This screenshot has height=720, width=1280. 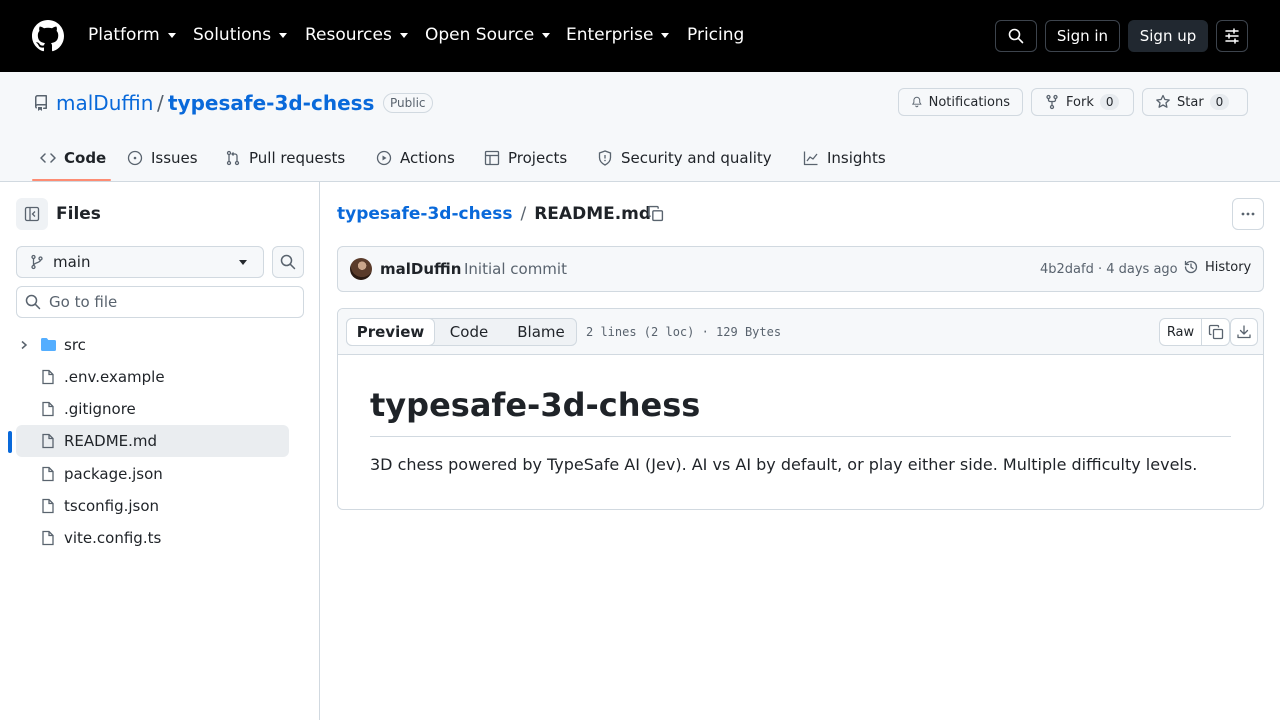 What do you see at coordinates (104, 103) in the screenshot?
I see `repo-owner-link: malDuffin` at bounding box center [104, 103].